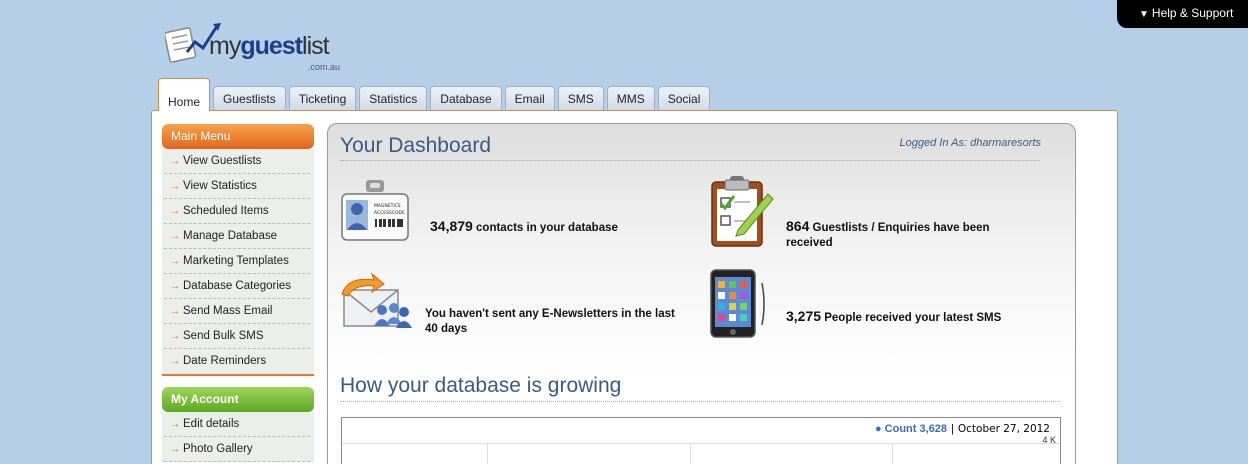 This screenshot has width=1248, height=464. What do you see at coordinates (393, 98) in the screenshot?
I see `tab-statistics: Statistics` at bounding box center [393, 98].